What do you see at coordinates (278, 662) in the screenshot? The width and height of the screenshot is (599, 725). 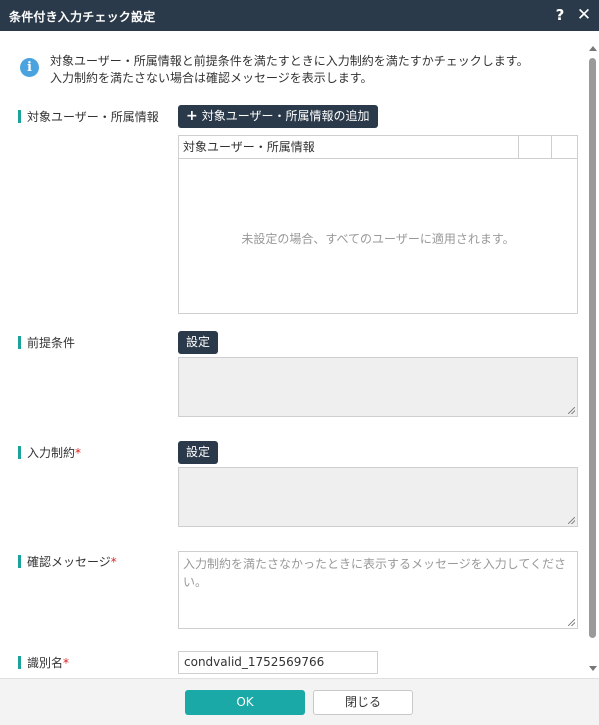 I see `identifier-input: condvalid_1752569766` at bounding box center [278, 662].